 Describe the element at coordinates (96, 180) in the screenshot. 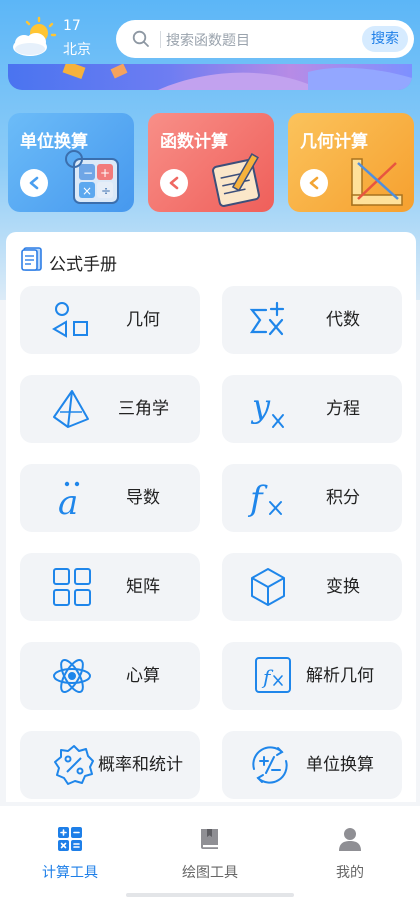

I see `calculator-illustration: − + × ÷` at that location.